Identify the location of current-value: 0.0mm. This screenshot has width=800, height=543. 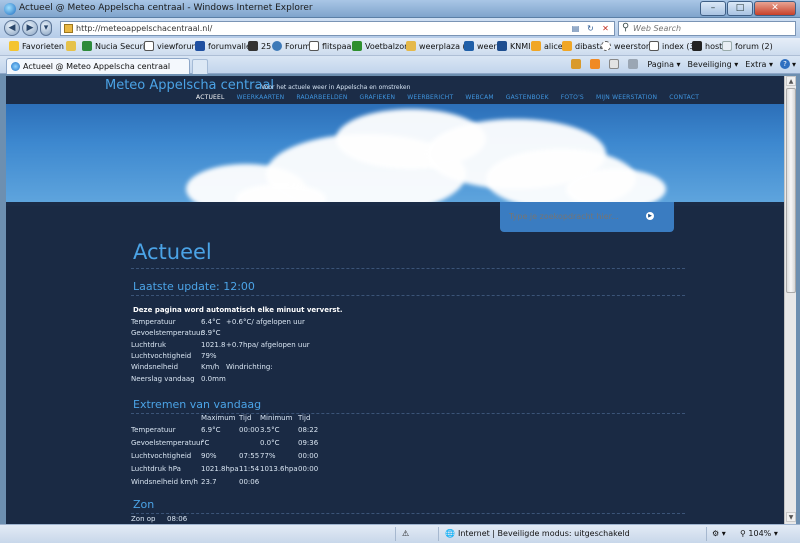
(213, 379).